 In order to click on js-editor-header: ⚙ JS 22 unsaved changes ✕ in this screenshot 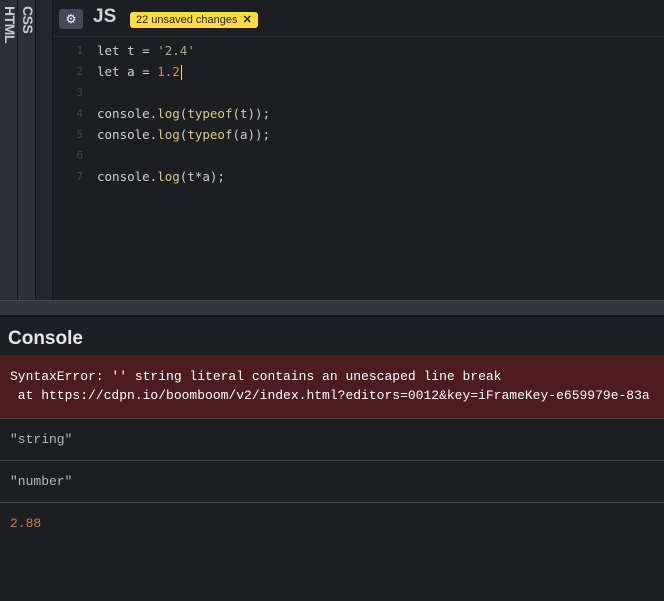, I will do `click(358, 18)`.